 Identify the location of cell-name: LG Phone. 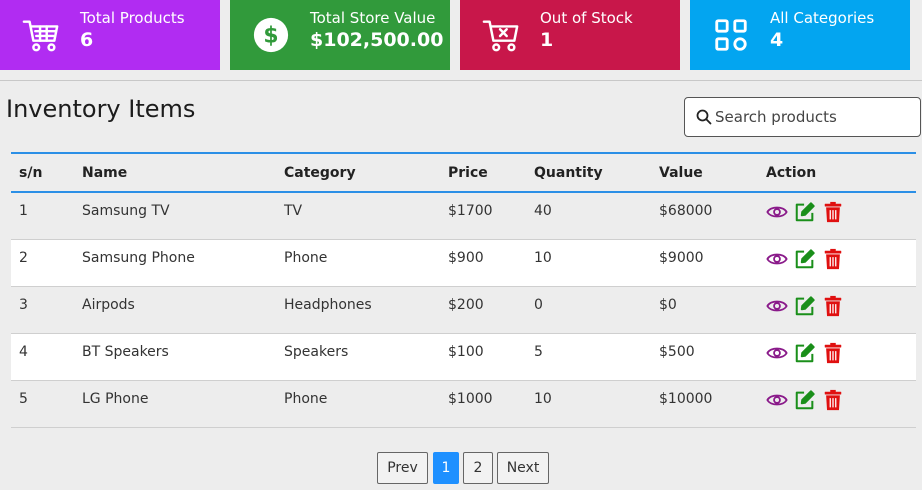
(115, 398).